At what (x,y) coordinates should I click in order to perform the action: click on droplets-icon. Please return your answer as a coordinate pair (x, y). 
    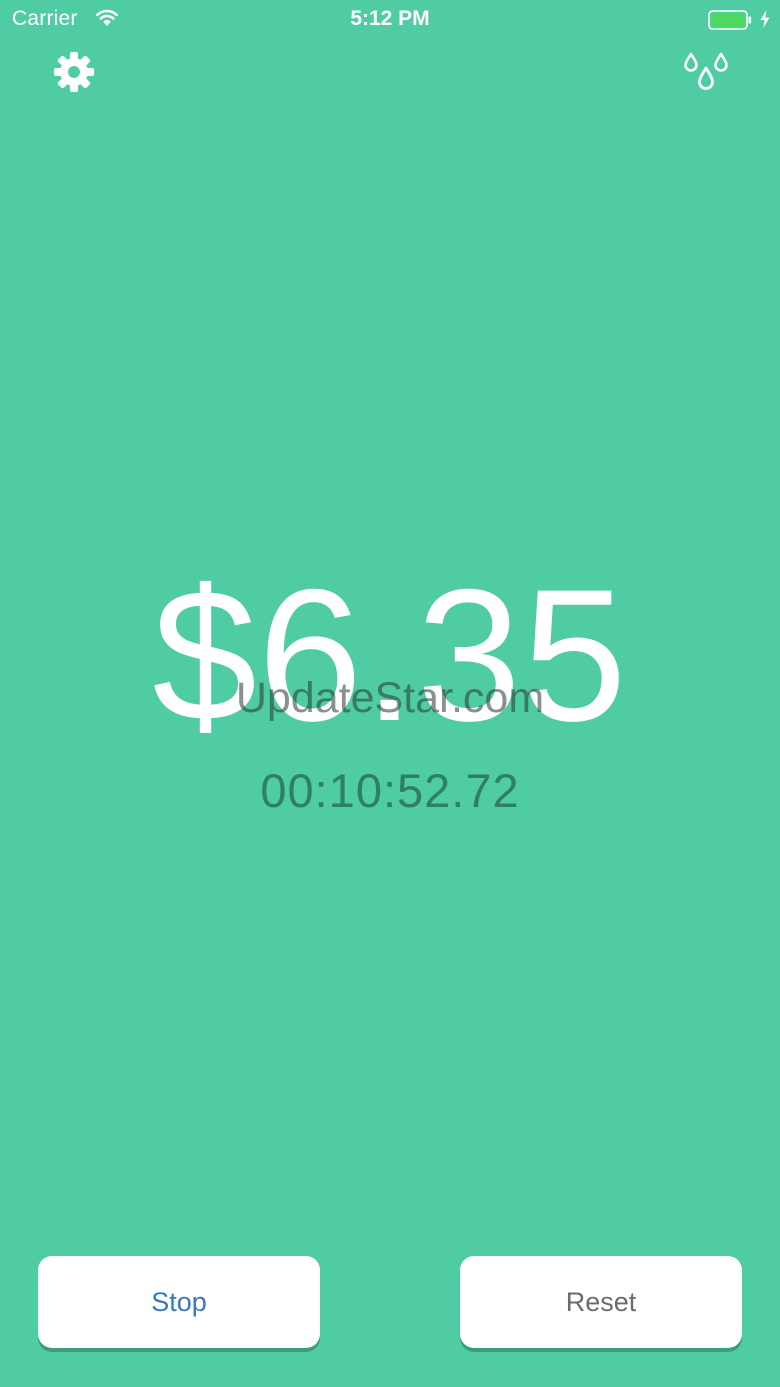
    Looking at the image, I should click on (706, 71).